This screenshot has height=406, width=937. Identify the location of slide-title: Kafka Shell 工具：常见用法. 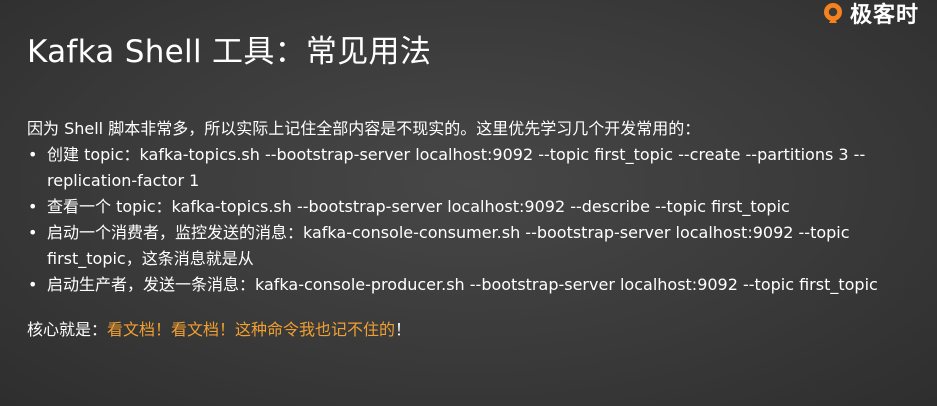
(229, 52).